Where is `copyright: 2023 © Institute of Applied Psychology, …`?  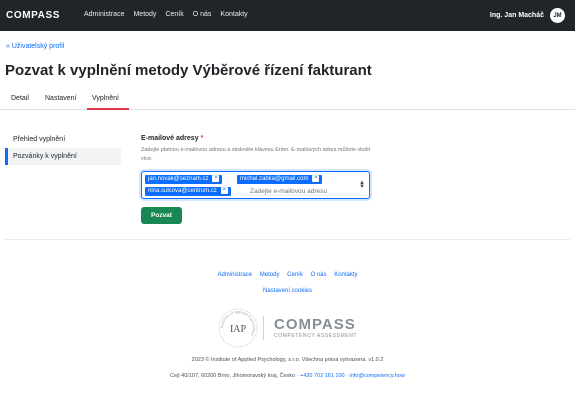
copyright: 2023 © Institute of Applied Psychology, … is located at coordinates (287, 360).